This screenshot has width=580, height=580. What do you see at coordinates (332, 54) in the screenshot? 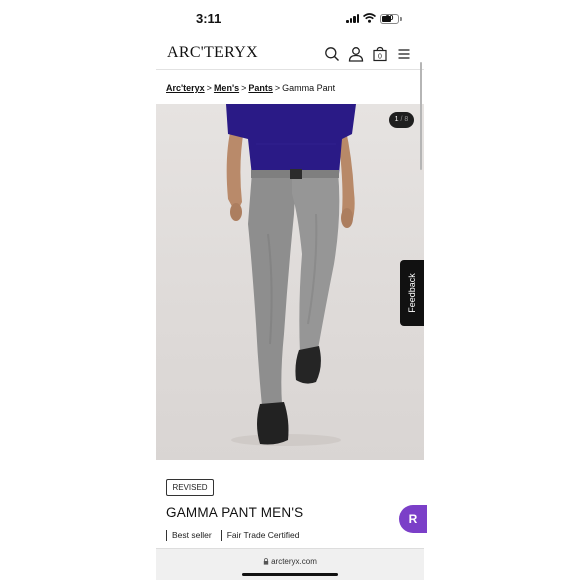
I see `search-icon` at bounding box center [332, 54].